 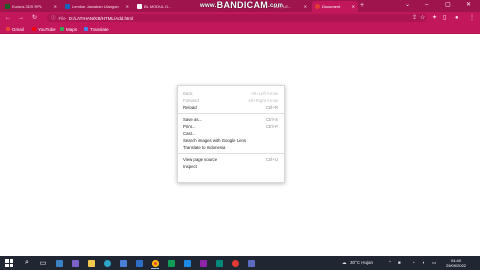 I want to click on close-window-icon: ✕, so click(x=468, y=5).